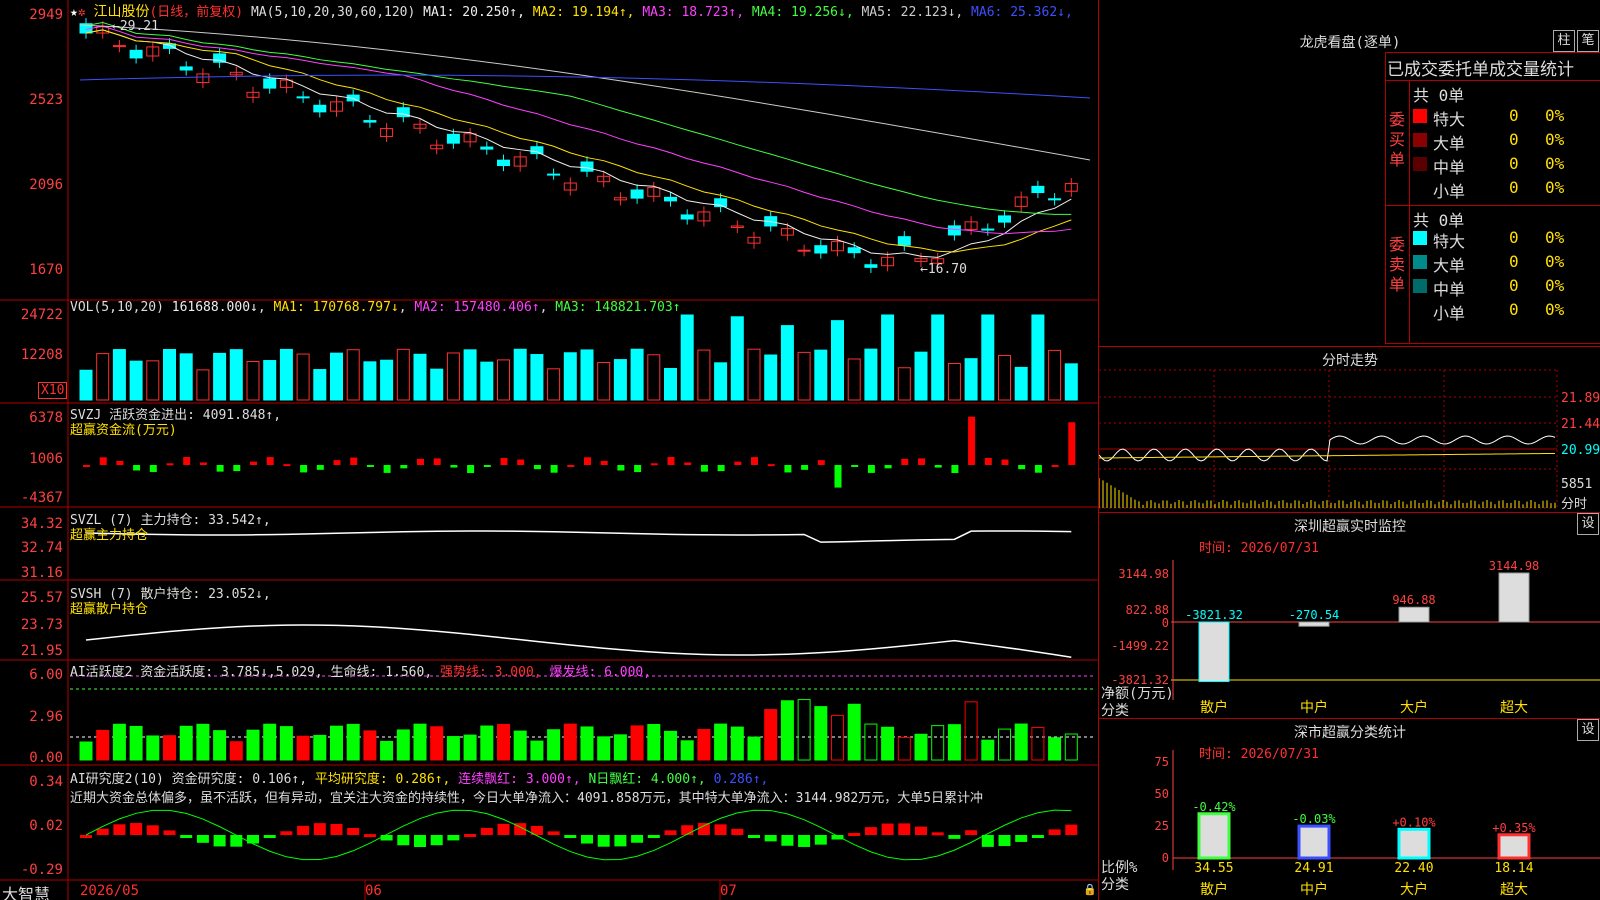 The image size is (1600, 900). What do you see at coordinates (1514, 566) in the screenshot?
I see `sz-bar-value: 3144.98` at bounding box center [1514, 566].